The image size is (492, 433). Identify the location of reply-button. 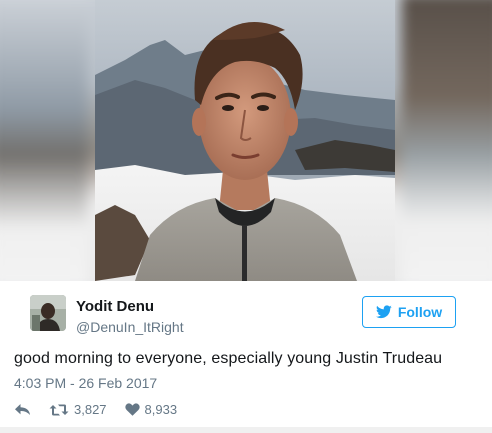
(22, 409).